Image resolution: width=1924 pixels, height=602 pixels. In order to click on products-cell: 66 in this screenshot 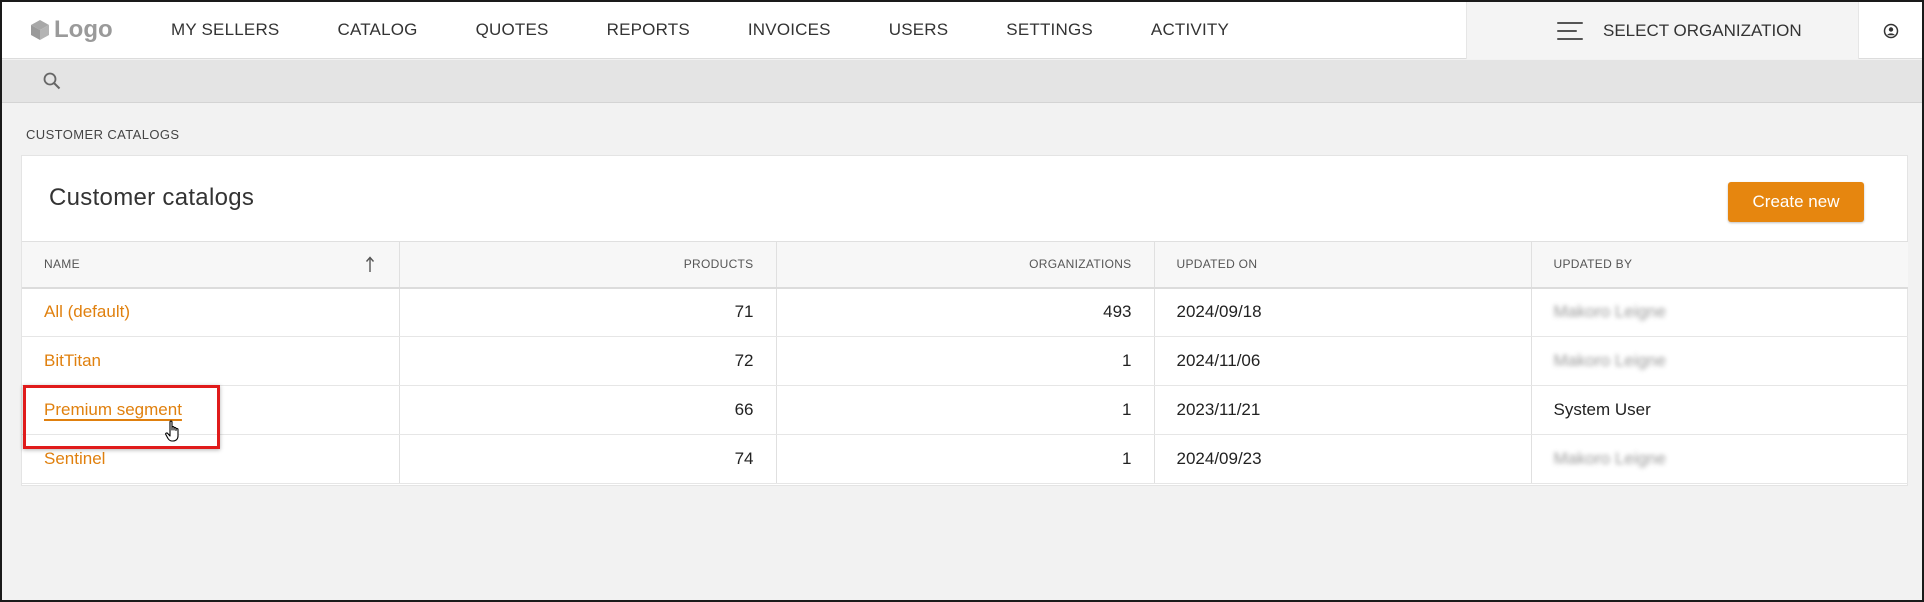, I will do `click(588, 410)`.